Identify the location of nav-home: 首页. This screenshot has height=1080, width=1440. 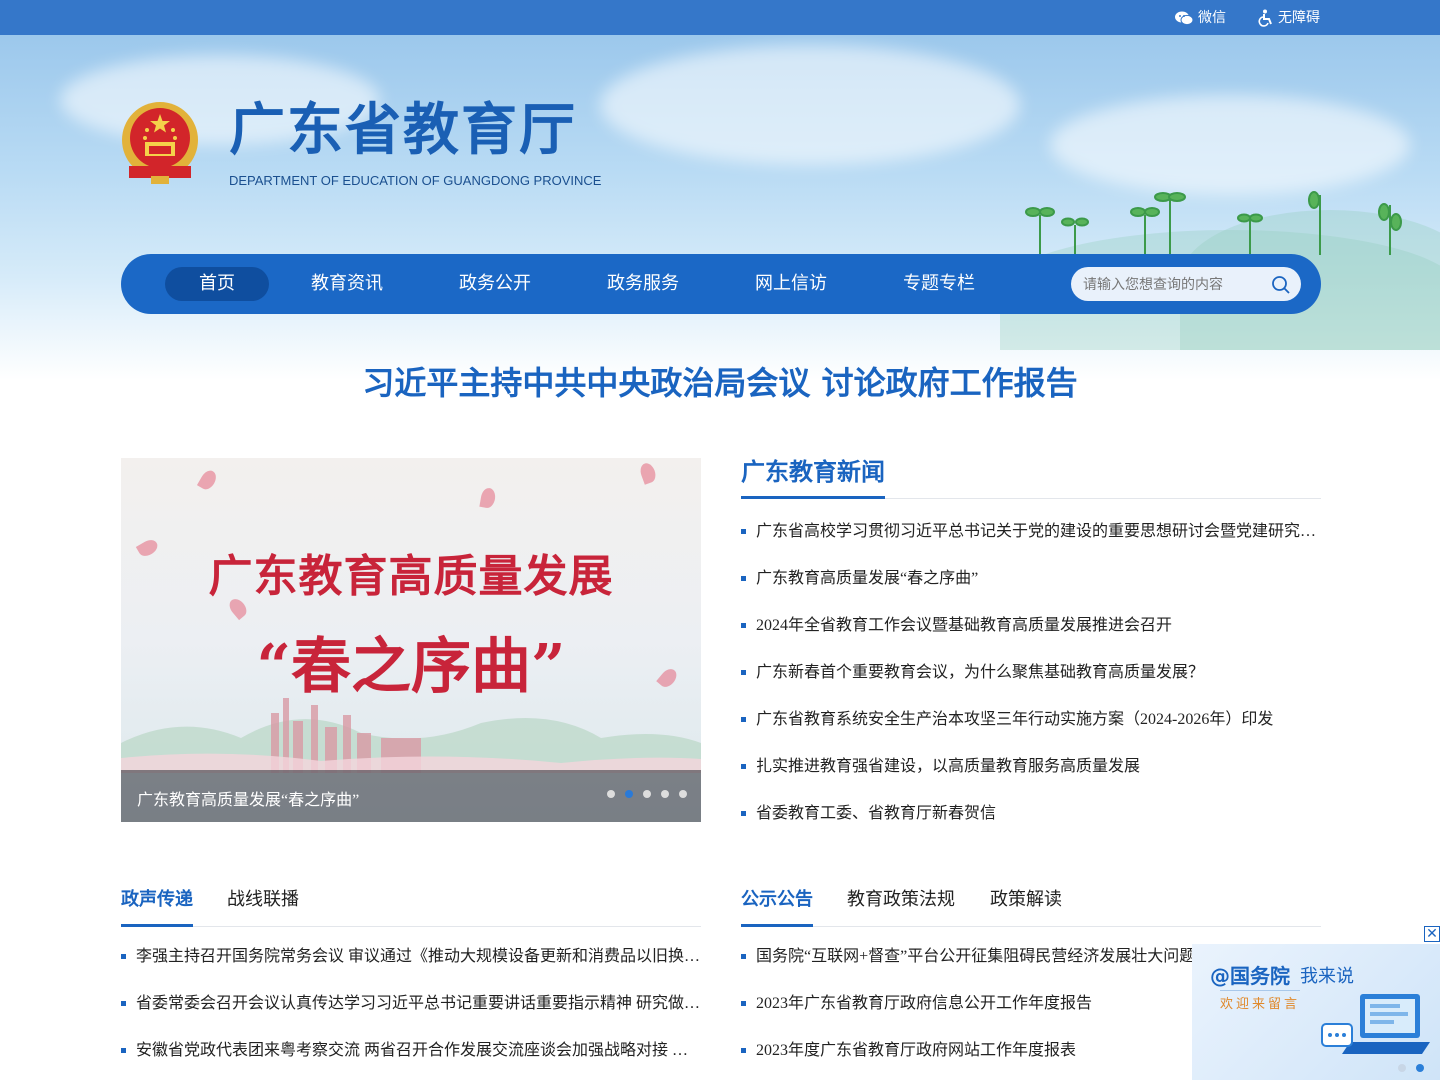
(217, 284).